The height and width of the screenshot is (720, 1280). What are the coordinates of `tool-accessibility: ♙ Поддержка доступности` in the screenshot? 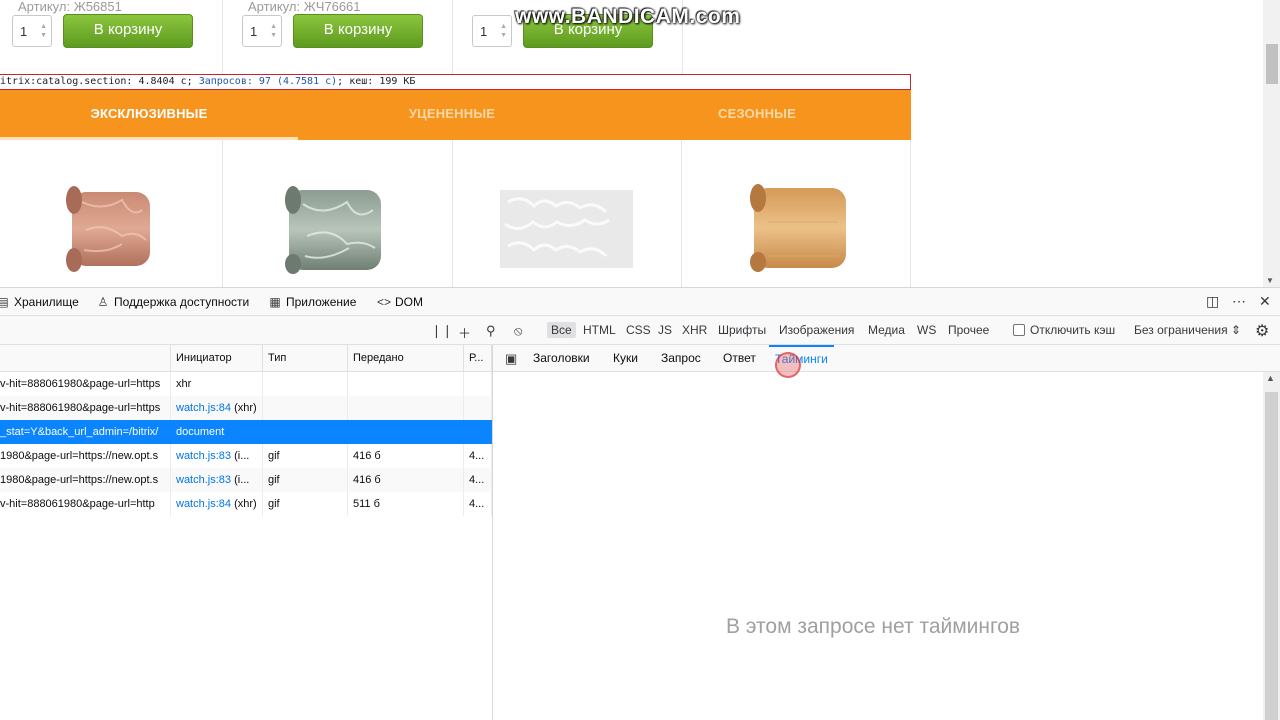 It's located at (173, 302).